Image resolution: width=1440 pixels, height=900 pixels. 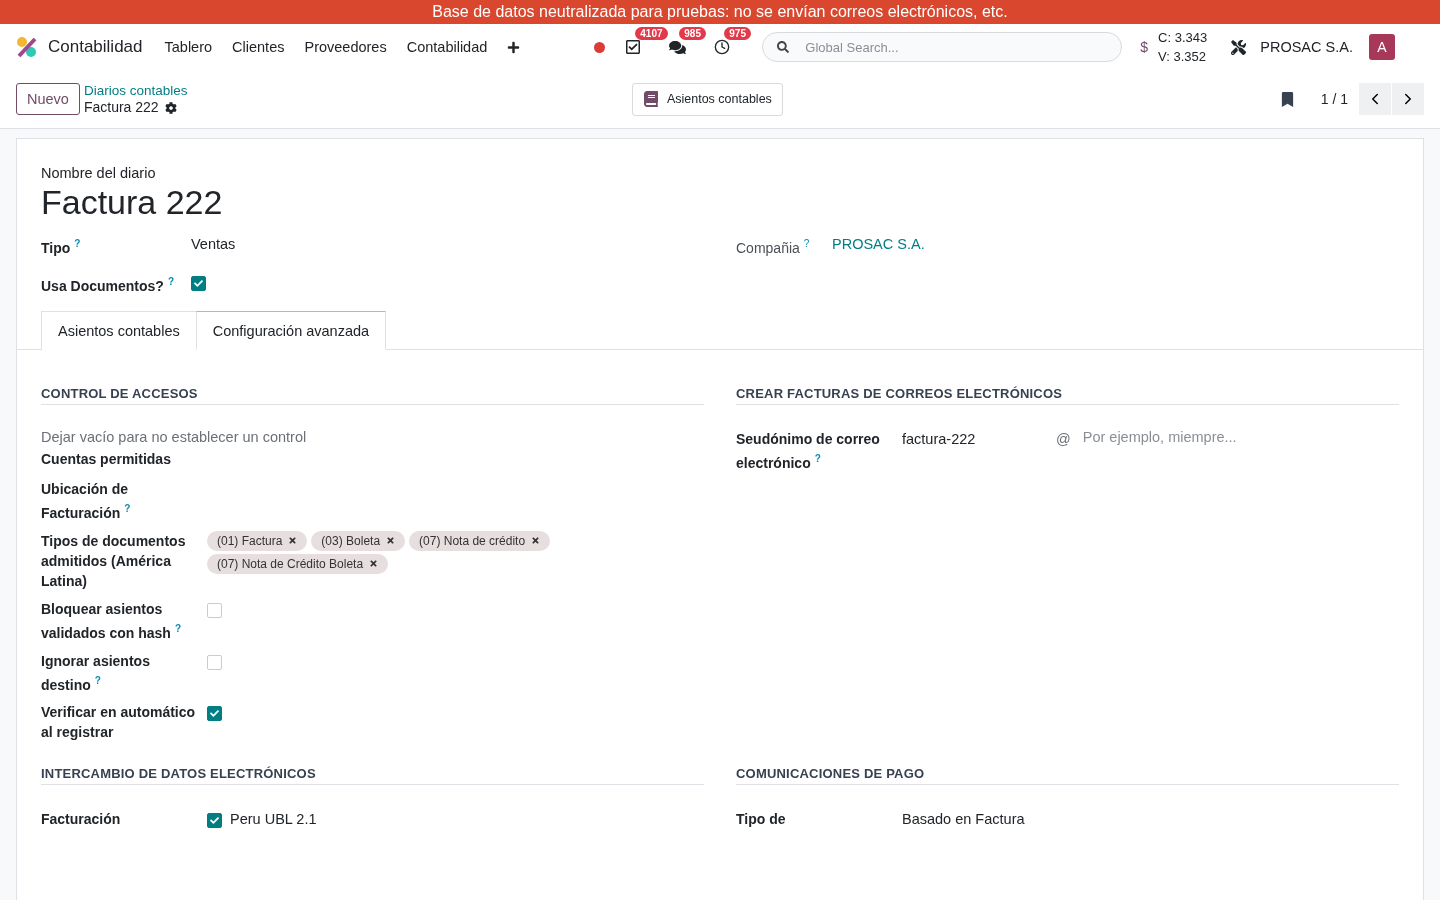 What do you see at coordinates (174, 437) in the screenshot?
I see `help-text: Dejar vacío para no establecer un control` at bounding box center [174, 437].